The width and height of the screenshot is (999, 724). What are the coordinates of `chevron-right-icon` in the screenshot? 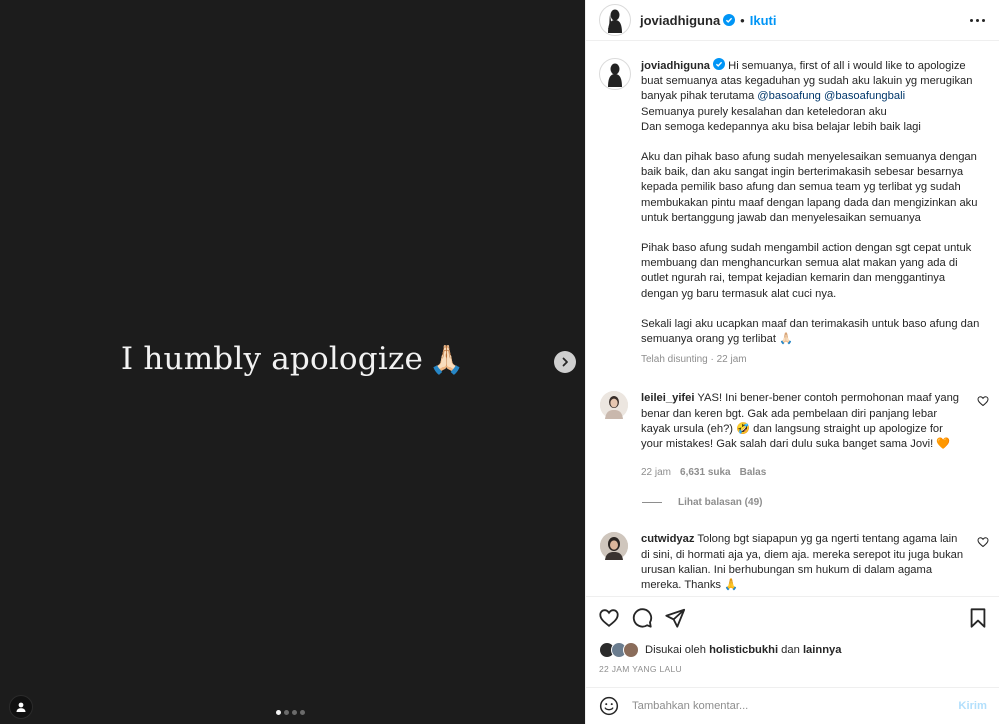 It's located at (565, 362).